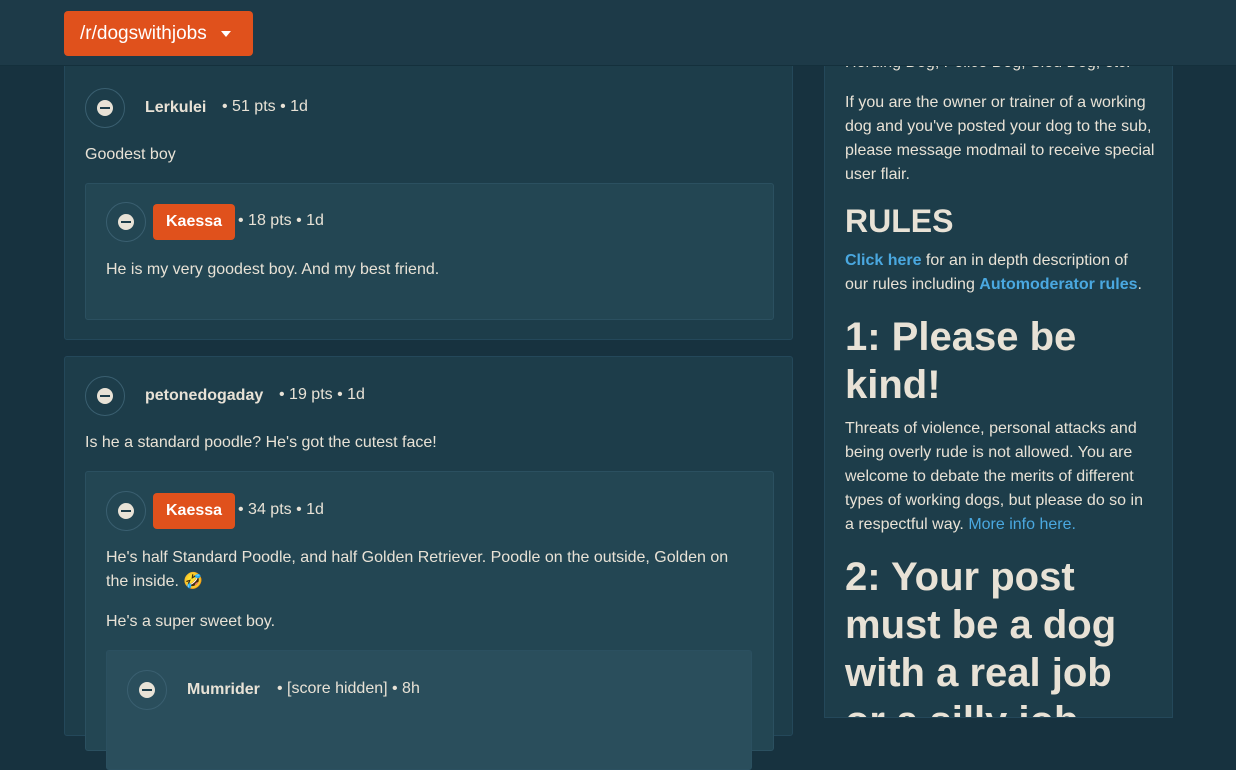 This screenshot has width=1236, height=770. I want to click on subreddit-dropdown-button: /r/dogswithjobs, so click(158, 33).